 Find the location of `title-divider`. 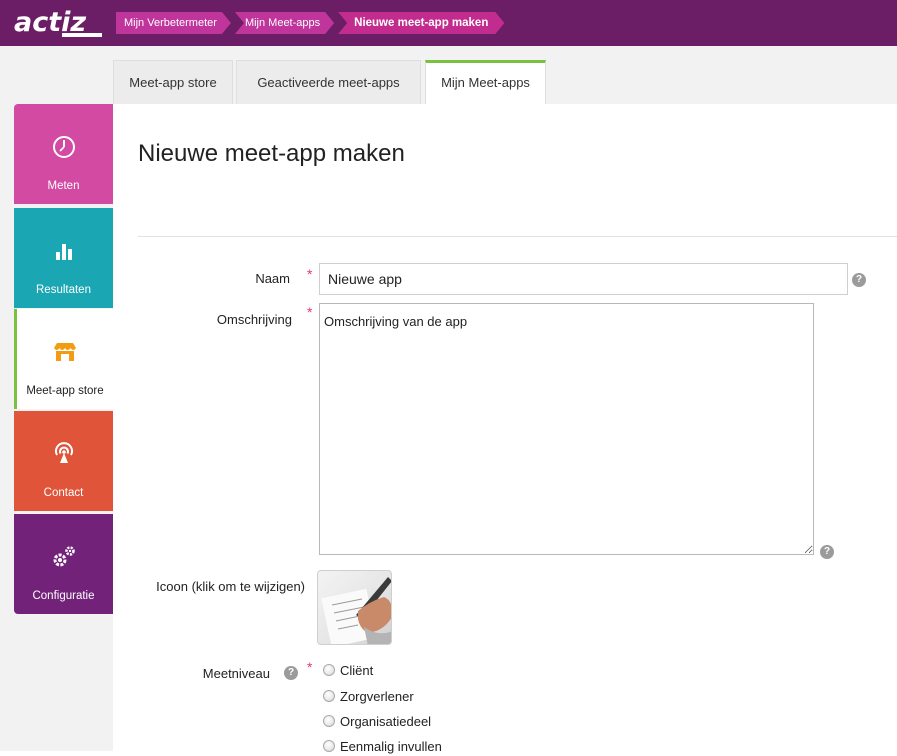

title-divider is located at coordinates (517, 236).